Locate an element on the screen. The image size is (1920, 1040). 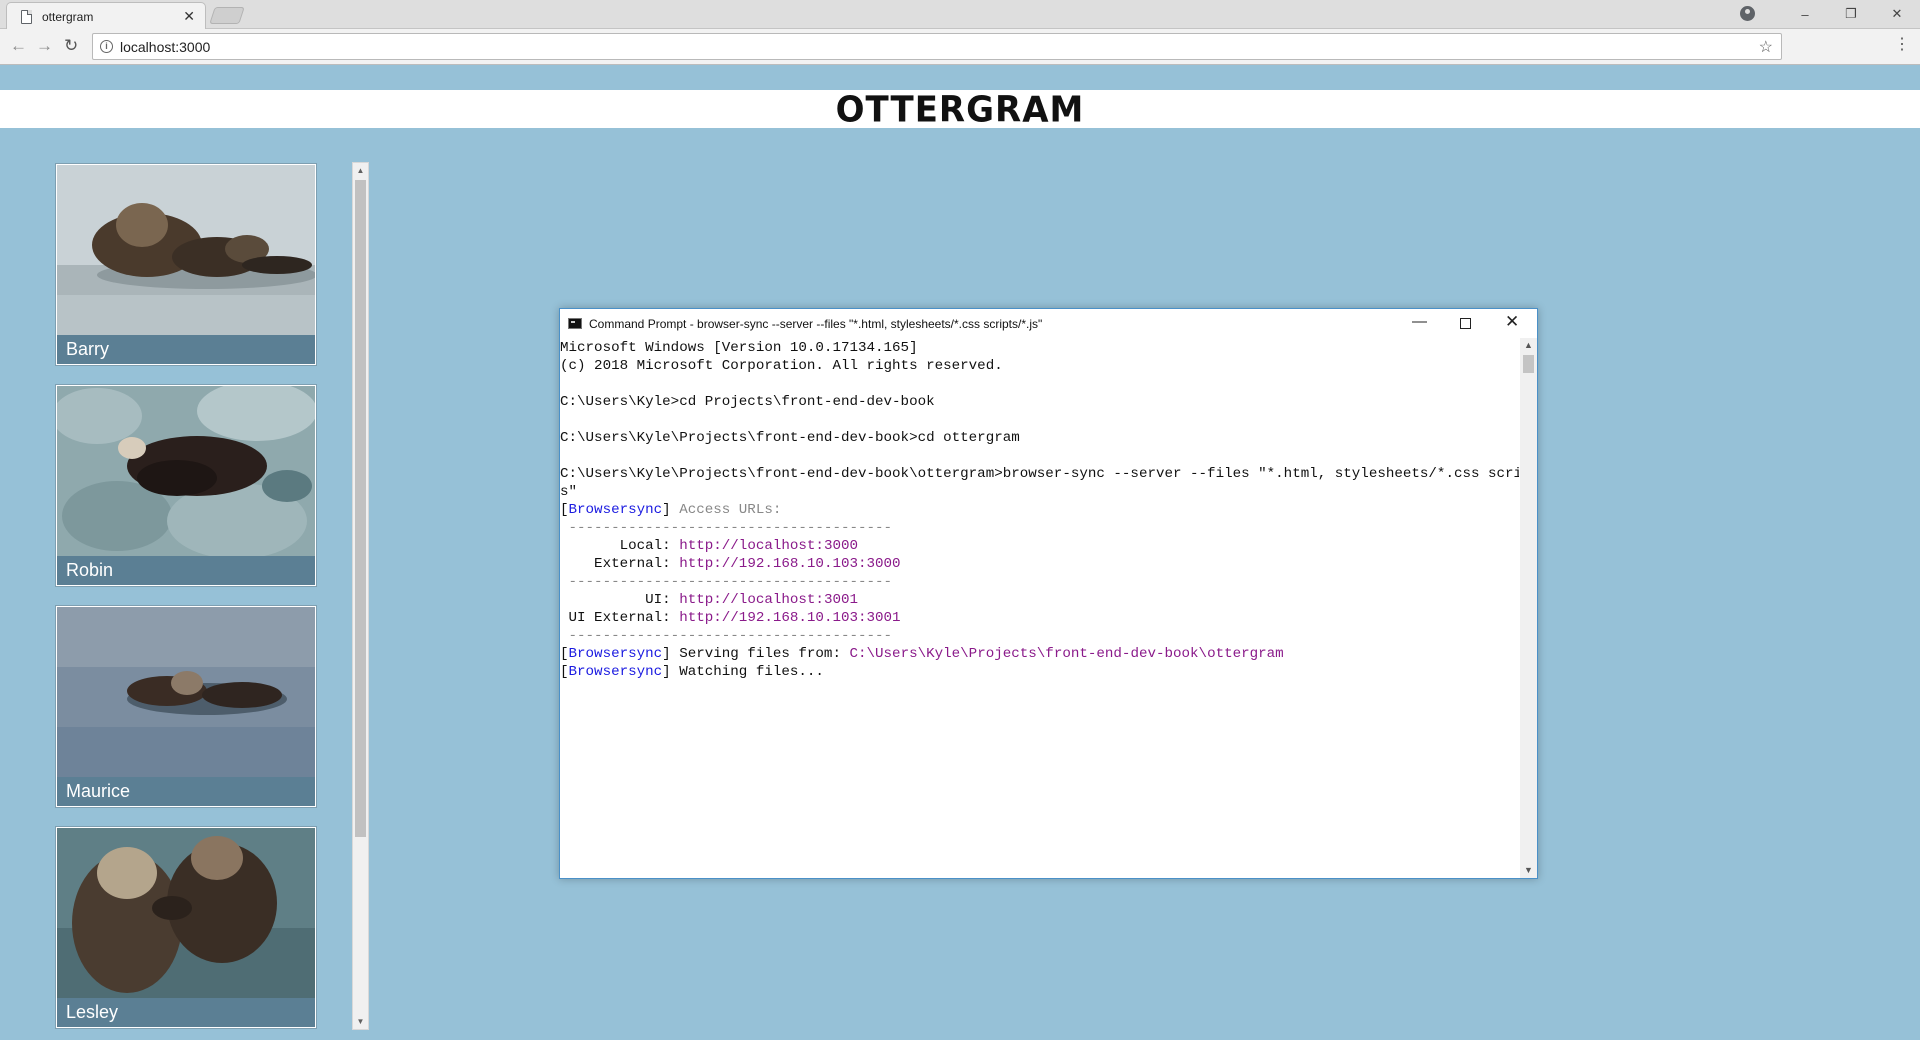
ui-external-url: http://192.168.10.103:3001 is located at coordinates (790, 618).